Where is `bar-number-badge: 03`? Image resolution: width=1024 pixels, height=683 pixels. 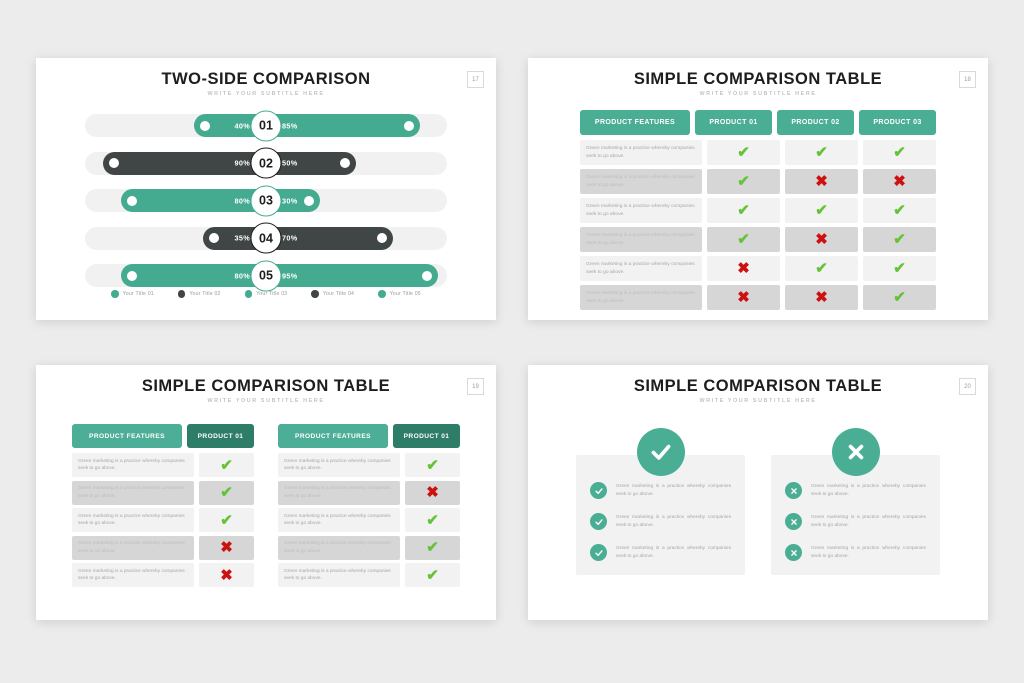 bar-number-badge: 03 is located at coordinates (266, 200).